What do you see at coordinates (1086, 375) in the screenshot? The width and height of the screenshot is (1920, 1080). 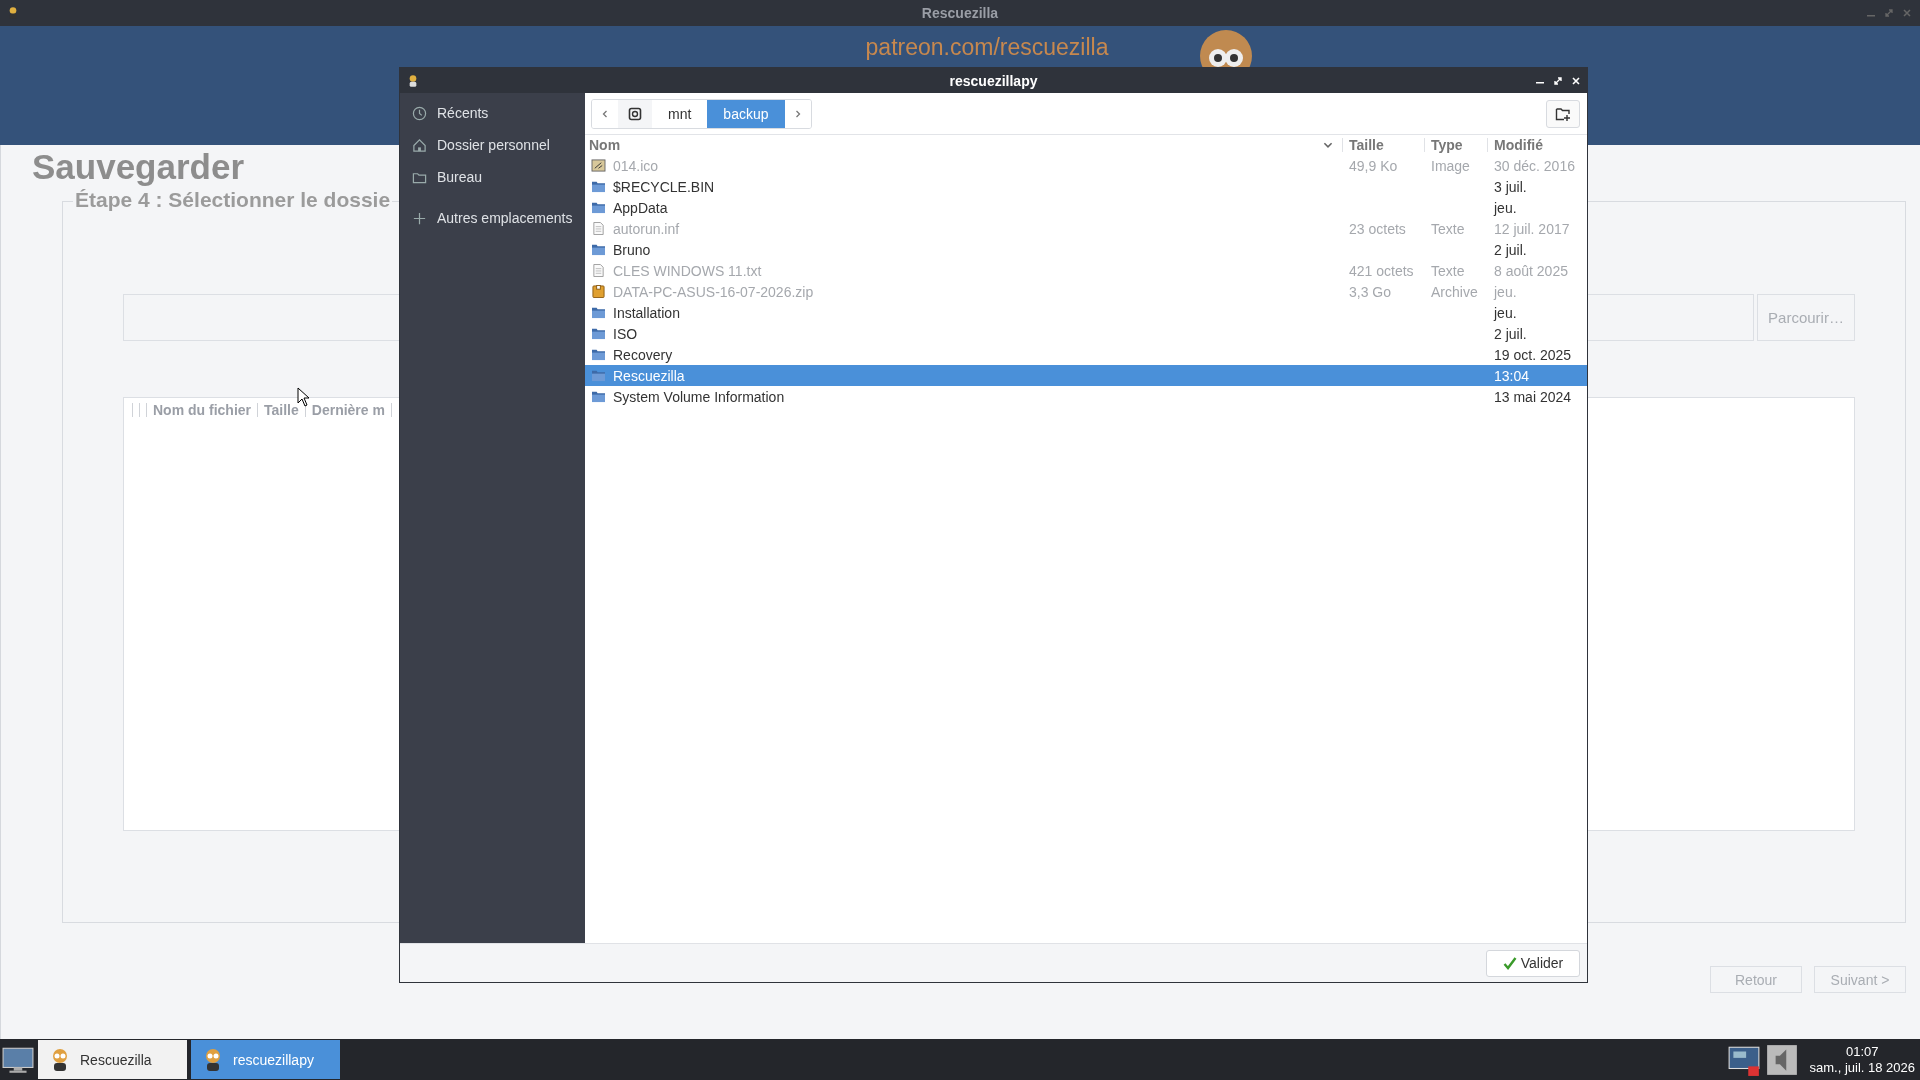 I see `file-row: Rescuezilla 13:04` at bounding box center [1086, 375].